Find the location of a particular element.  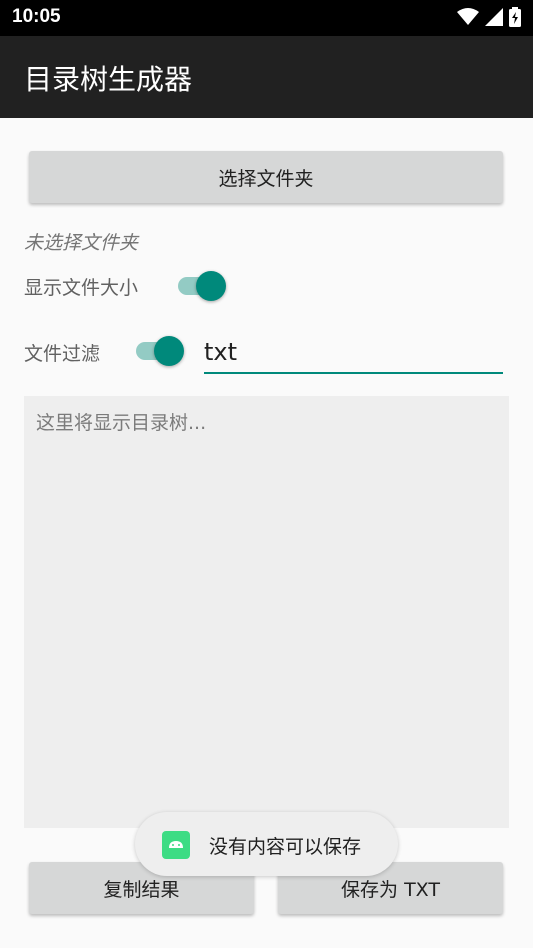

show-size-label: 显示文件大小 is located at coordinates (81, 288).